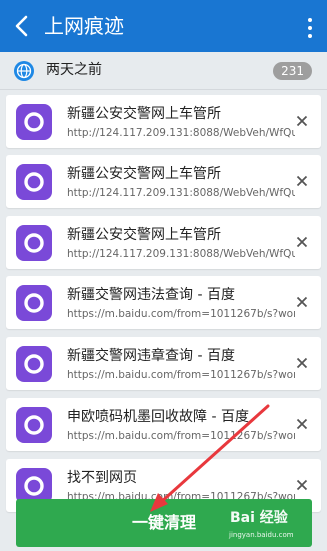 The width and height of the screenshot is (327, 551). I want to click on group-label: 两天之前, so click(74, 70).